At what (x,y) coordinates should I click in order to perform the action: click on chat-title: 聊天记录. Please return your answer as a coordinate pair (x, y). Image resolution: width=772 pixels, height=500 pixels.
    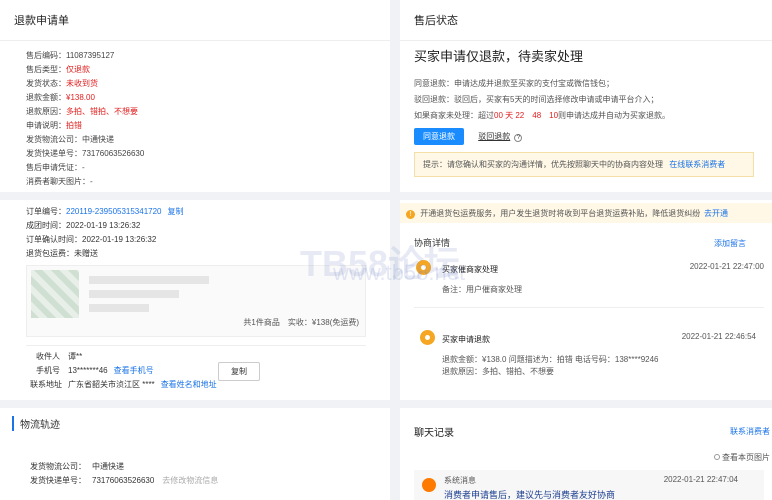
    Looking at the image, I should click on (434, 433).